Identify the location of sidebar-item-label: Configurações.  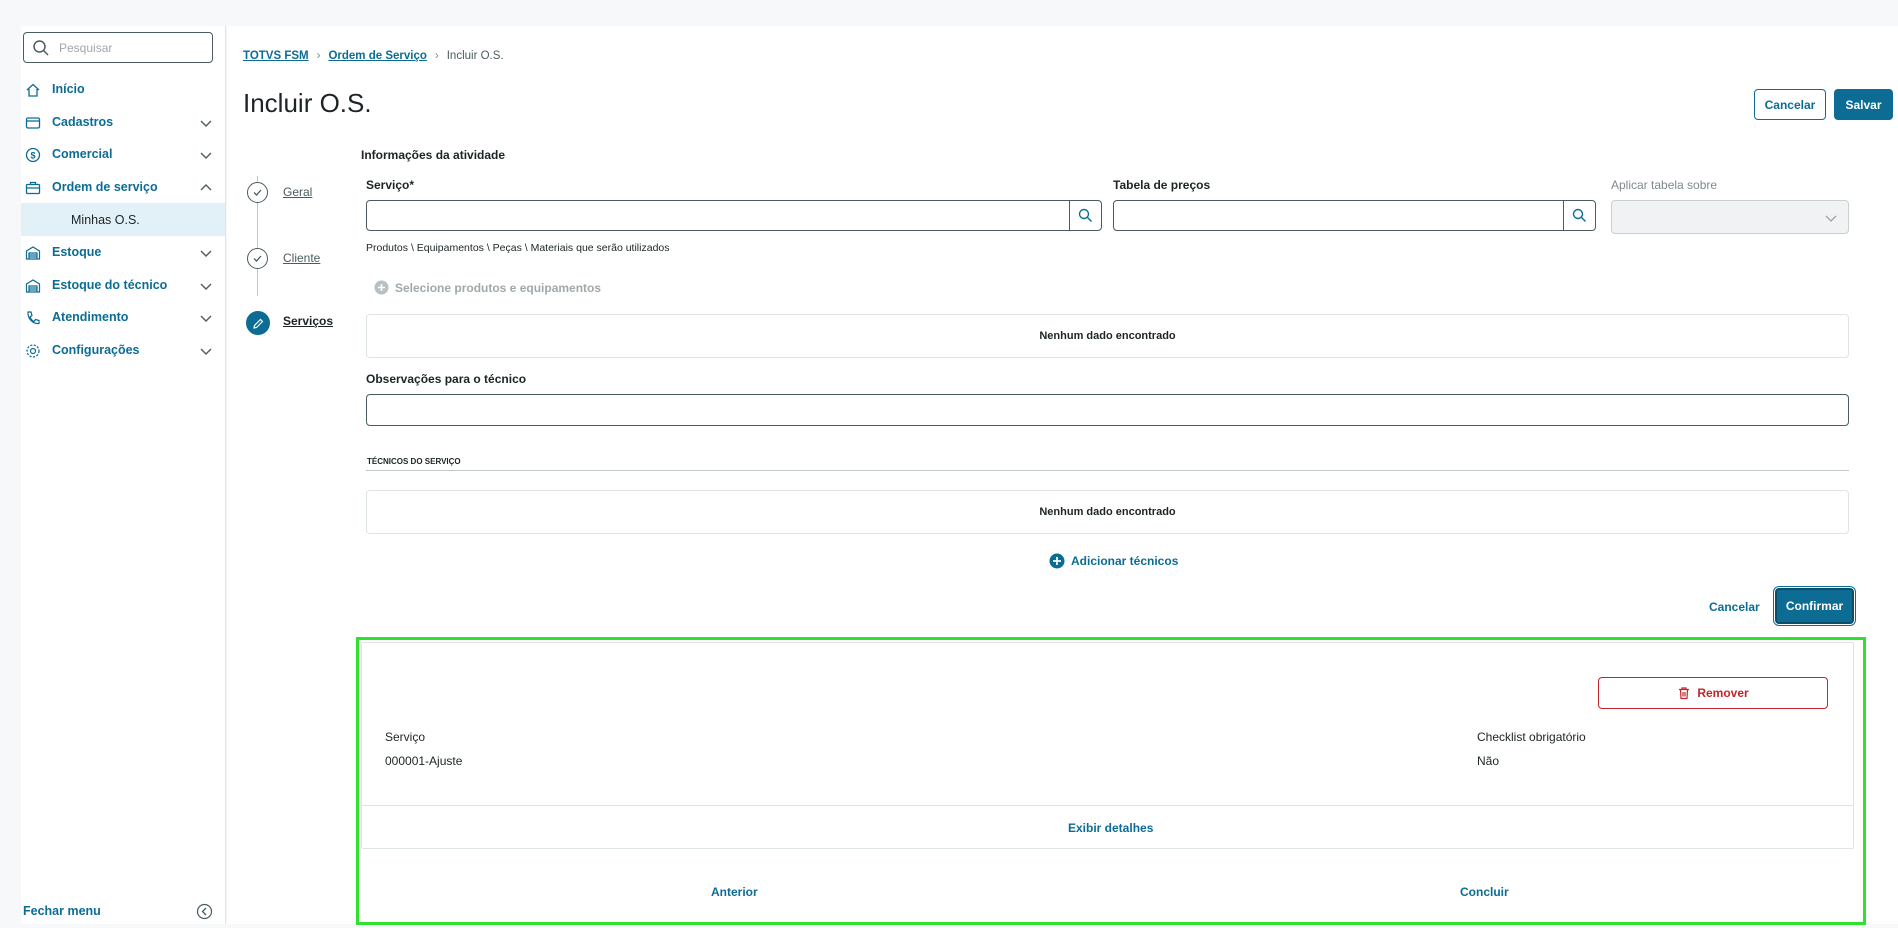
(96, 350).